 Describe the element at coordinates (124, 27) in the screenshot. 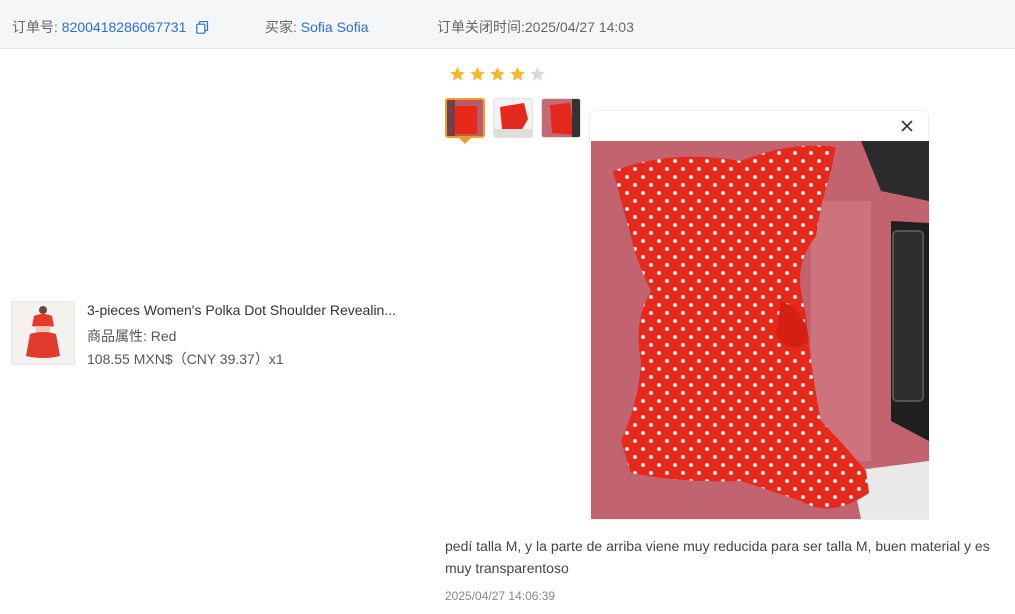

I see `order-number-link: 8200418286067731` at that location.